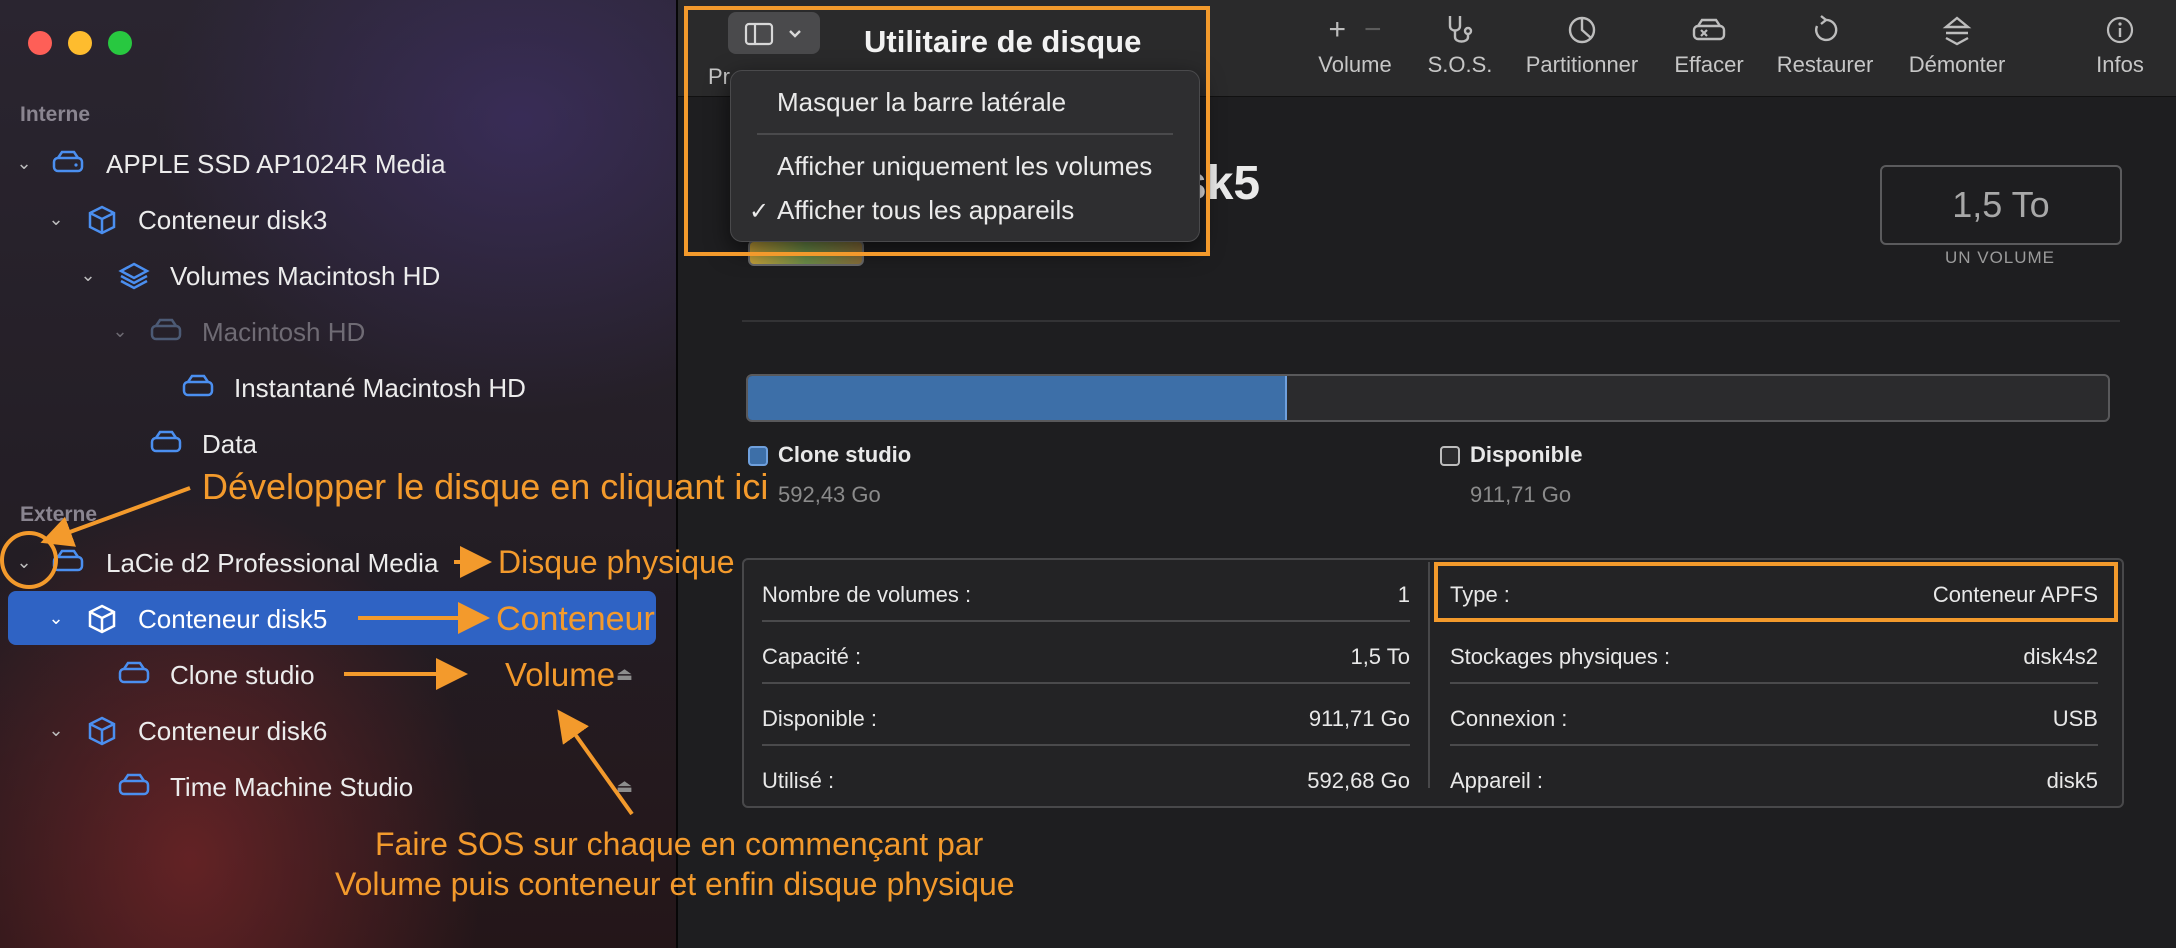  Describe the element at coordinates (560, 674) in the screenshot. I see `annotation-volume: Volume` at that location.